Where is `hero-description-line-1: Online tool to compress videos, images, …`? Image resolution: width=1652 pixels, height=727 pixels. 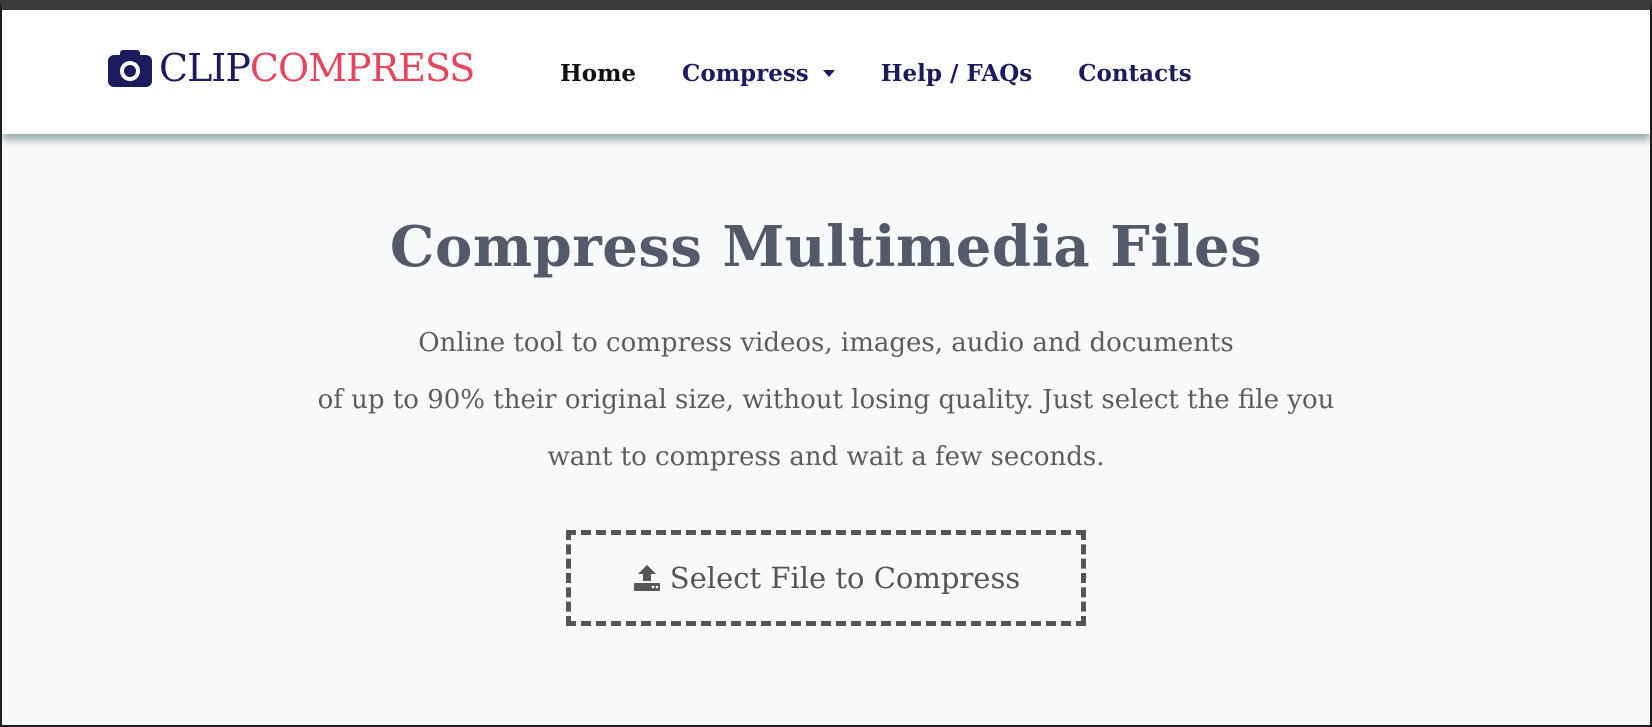
hero-description-line-1: Online tool to compress videos, images, … is located at coordinates (826, 343).